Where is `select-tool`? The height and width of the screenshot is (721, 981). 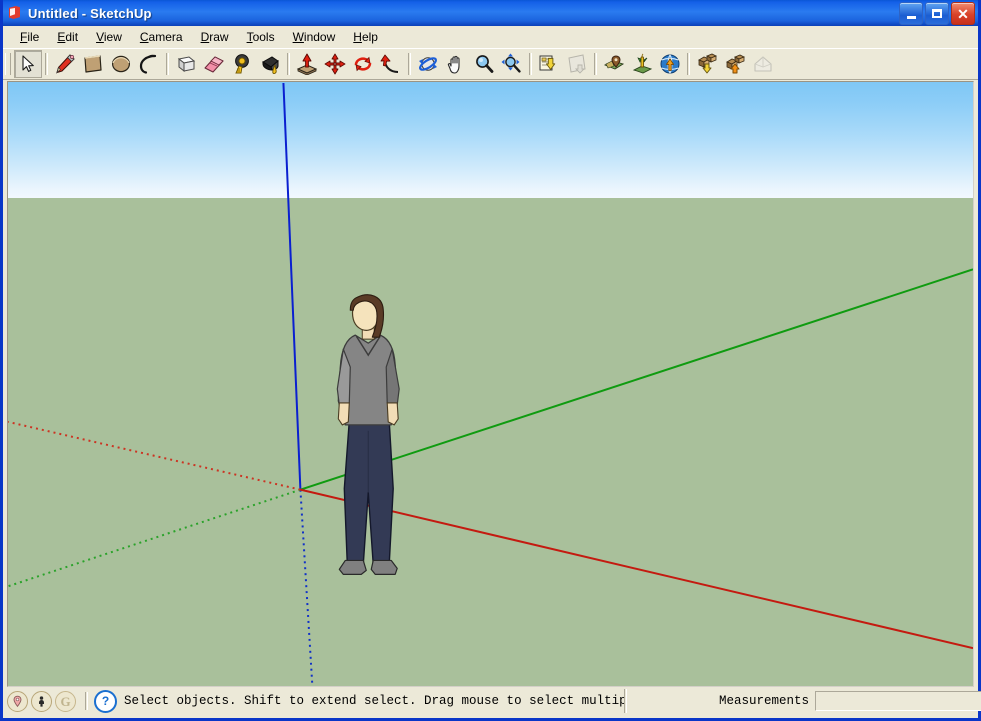 select-tool is located at coordinates (28, 64).